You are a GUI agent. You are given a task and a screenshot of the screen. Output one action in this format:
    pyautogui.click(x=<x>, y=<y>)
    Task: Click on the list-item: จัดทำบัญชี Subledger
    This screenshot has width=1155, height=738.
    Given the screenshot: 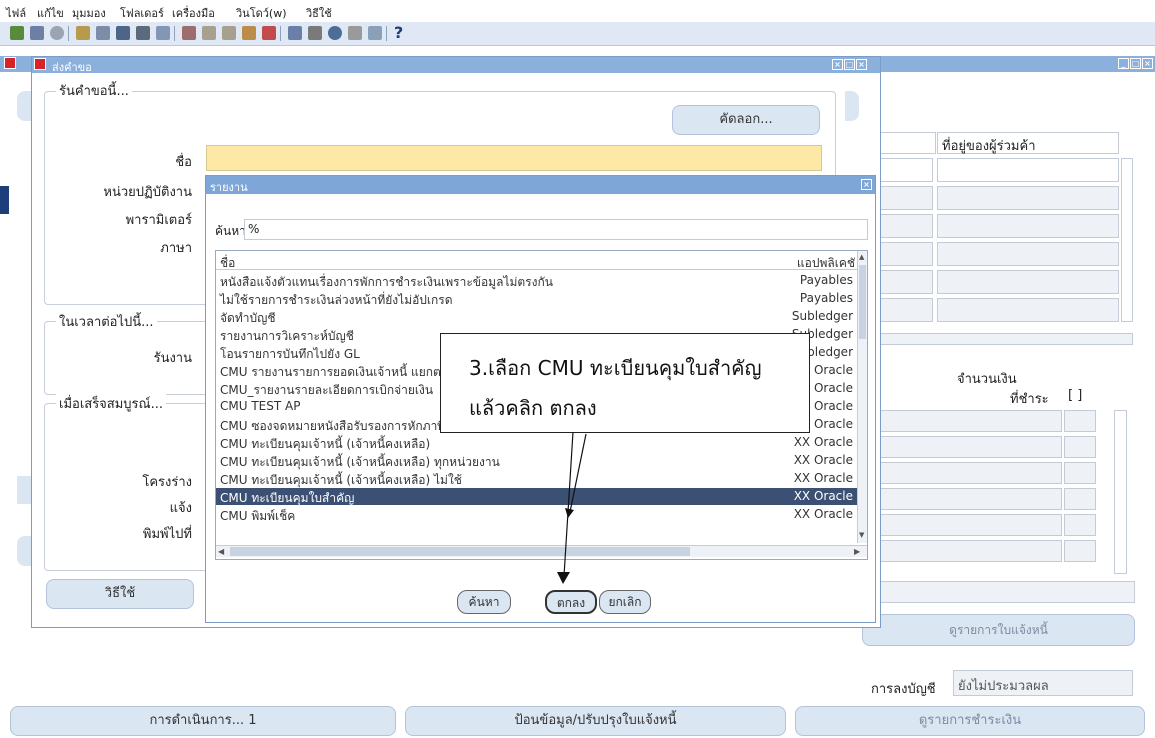 What is the action you would take?
    pyautogui.click(x=536, y=316)
    